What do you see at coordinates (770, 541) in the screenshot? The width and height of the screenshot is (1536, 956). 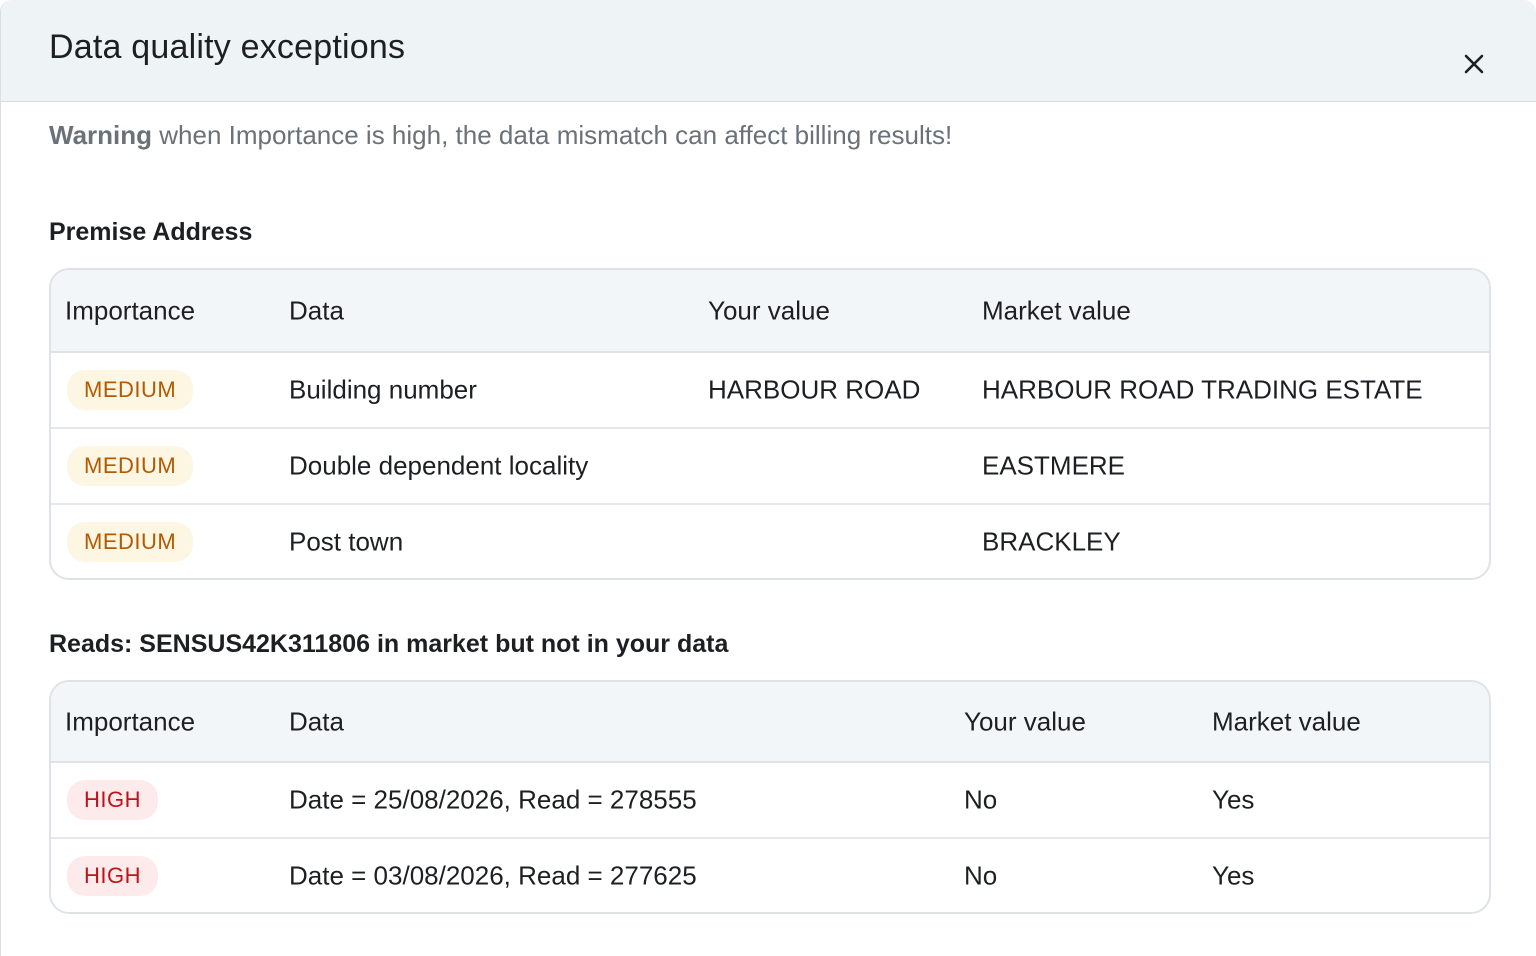 I see `table-row: MEDIUM Post town BRACKLEY` at bounding box center [770, 541].